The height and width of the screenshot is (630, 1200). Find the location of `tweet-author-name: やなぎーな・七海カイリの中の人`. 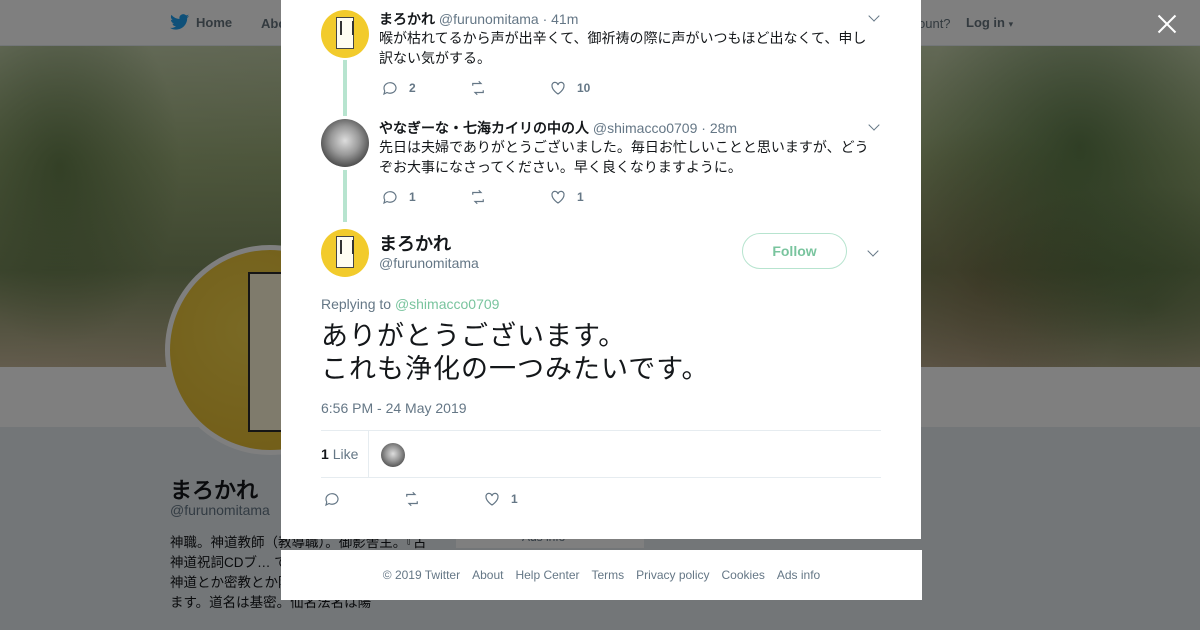

tweet-author-name: やなぎーな・七海カイリの中の人 is located at coordinates (484, 128).